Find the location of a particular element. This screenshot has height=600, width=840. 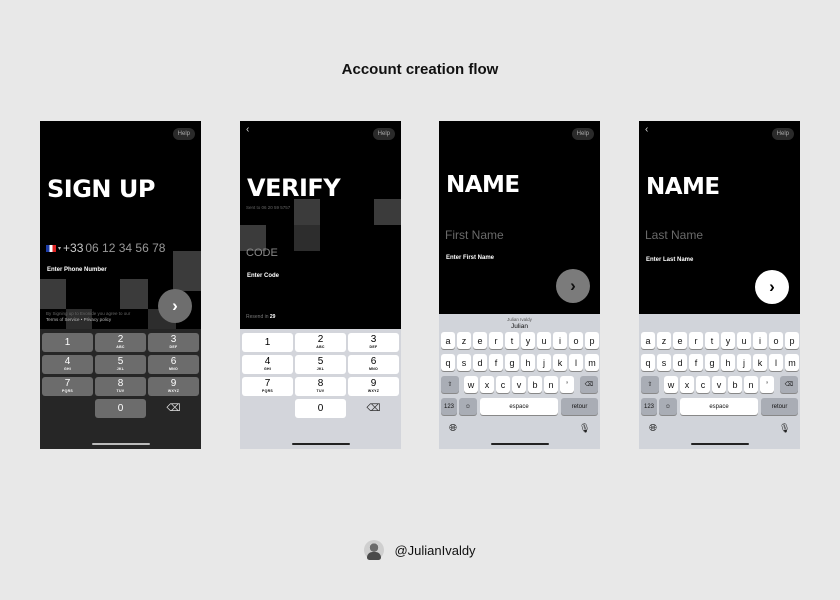

author-handle: @JulianIvaldy is located at coordinates (434, 550).